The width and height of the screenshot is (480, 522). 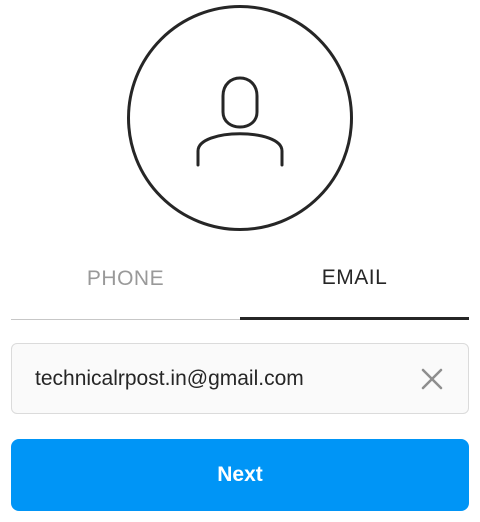 I want to click on close-icon, so click(x=432, y=378).